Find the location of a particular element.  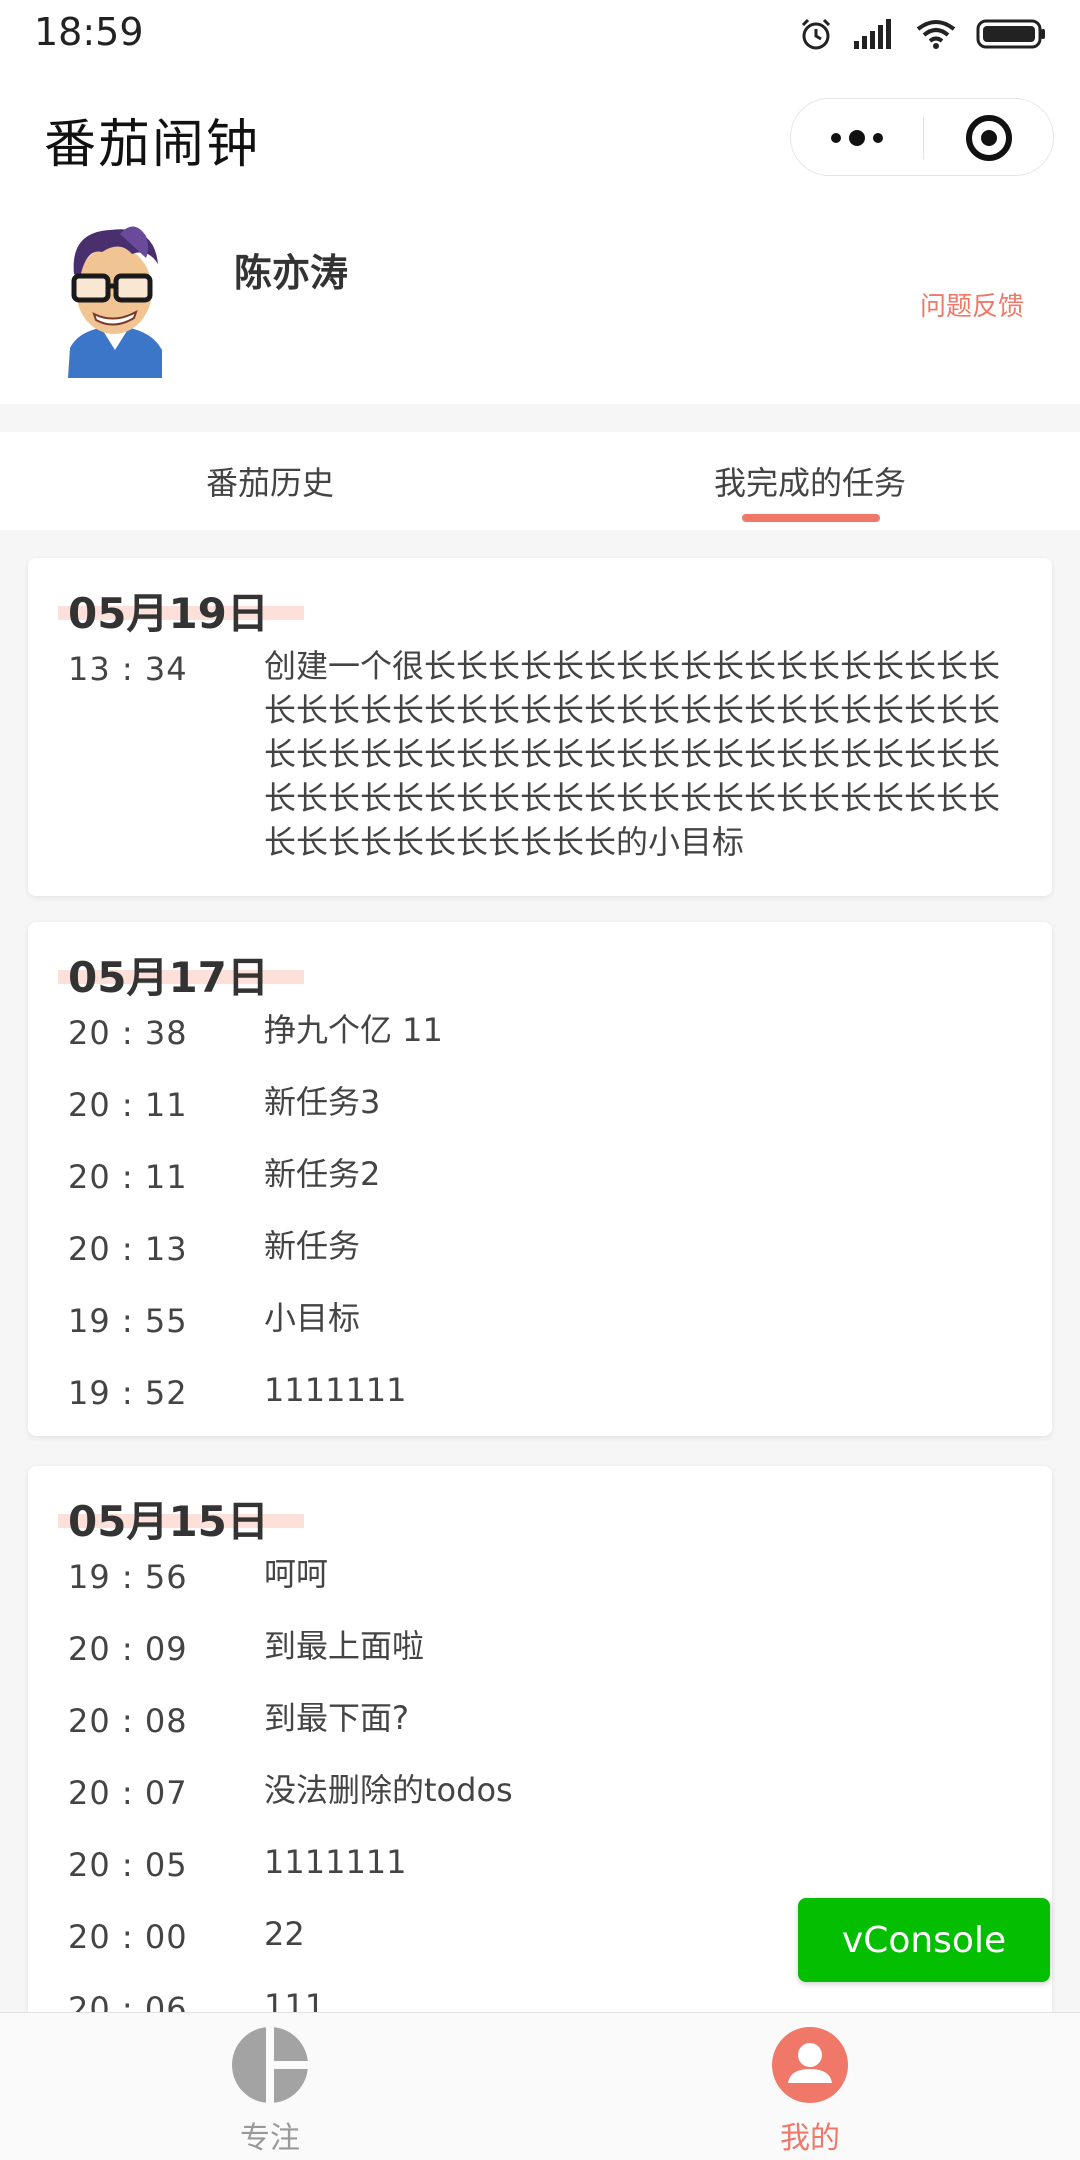

task-text: 没法删除的todos is located at coordinates (388, 1790).